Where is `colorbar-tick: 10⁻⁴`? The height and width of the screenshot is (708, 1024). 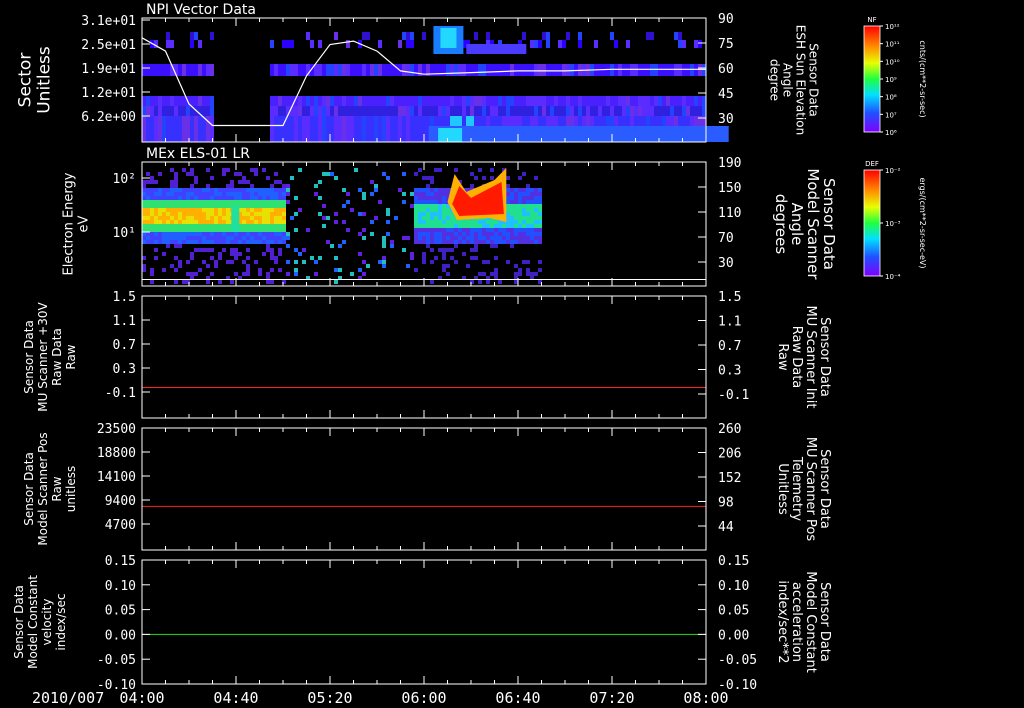 colorbar-tick: 10⁻⁴ is located at coordinates (893, 277).